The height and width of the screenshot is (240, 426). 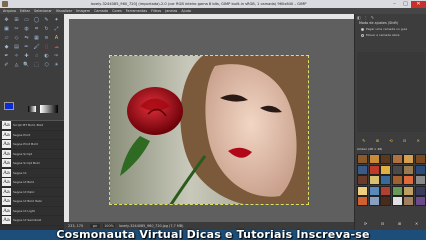 I want to click on dock-button-2: ⟲, so click(x=390, y=141).